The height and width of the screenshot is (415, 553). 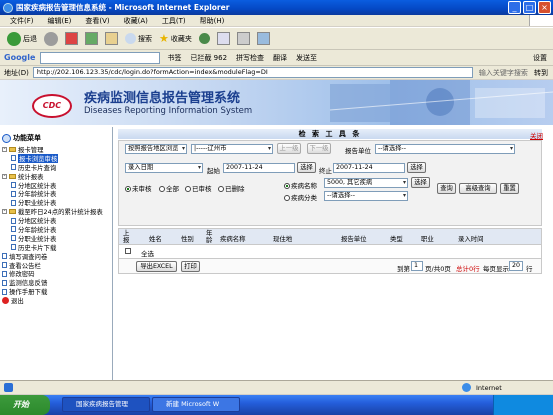 I want to click on export-excel-button: 导出EXCEL, so click(x=156, y=266).